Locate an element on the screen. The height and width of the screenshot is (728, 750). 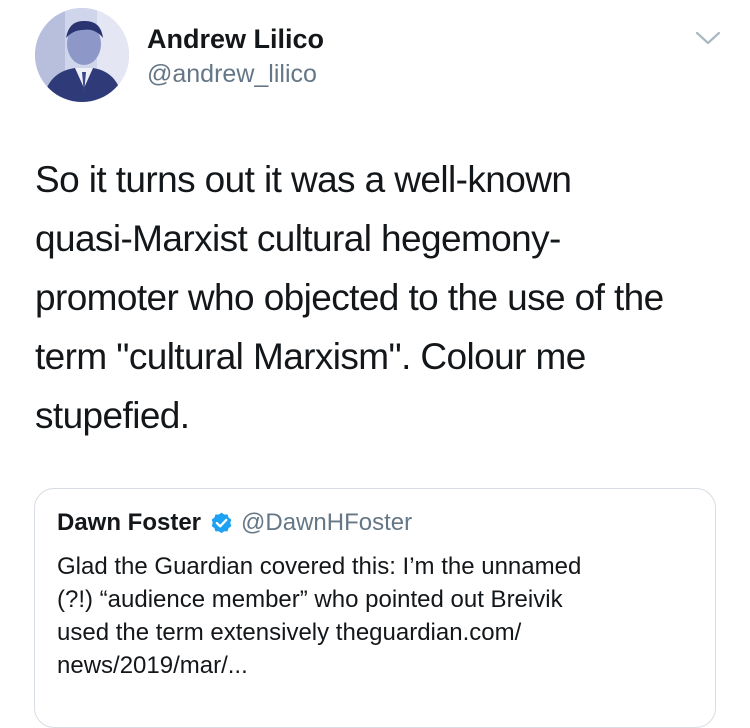
avatar-portrait-icon is located at coordinates (82, 55).